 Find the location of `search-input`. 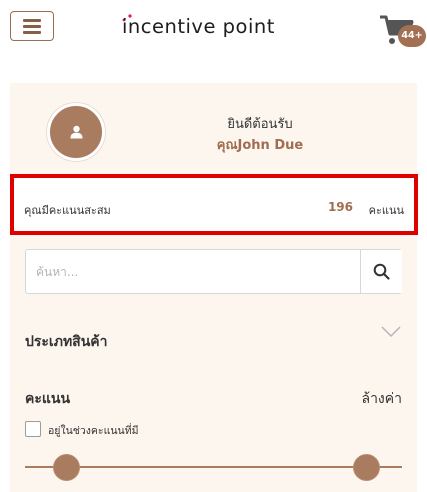

search-input is located at coordinates (193, 271).